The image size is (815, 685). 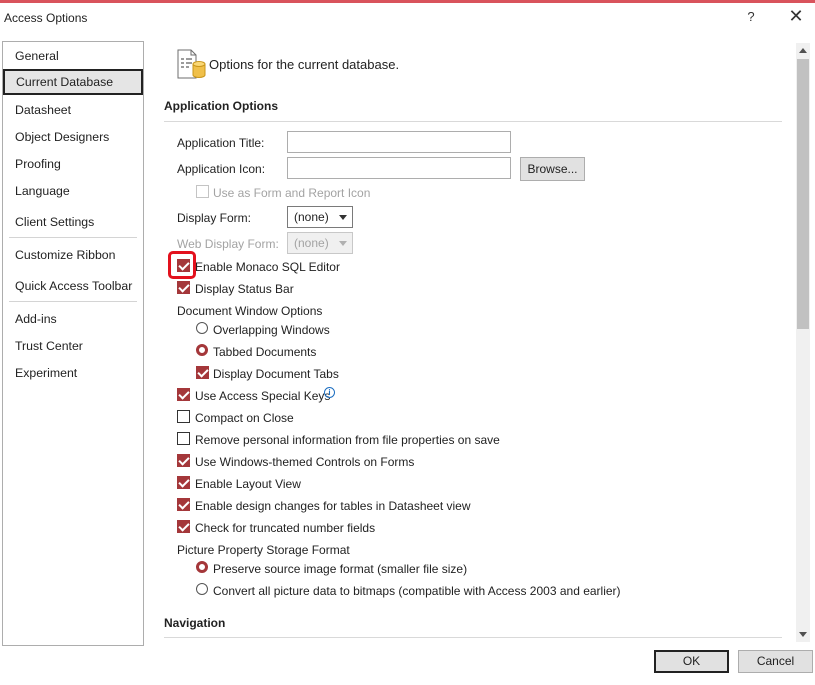 What do you see at coordinates (73, 137) in the screenshot?
I see `sidebar-item-object-designers: Object Designers` at bounding box center [73, 137].